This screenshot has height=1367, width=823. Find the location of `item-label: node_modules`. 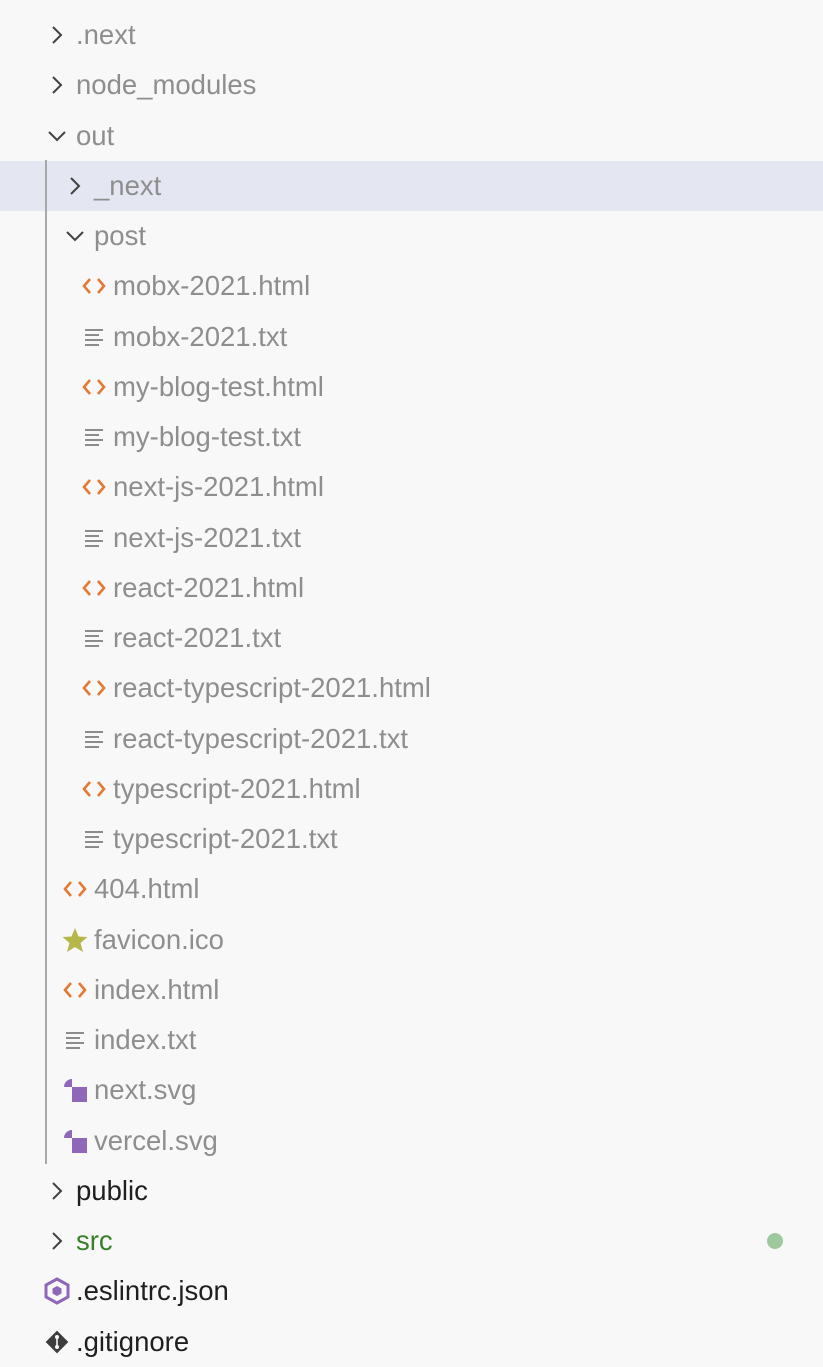

item-label: node_modules is located at coordinates (166, 85).